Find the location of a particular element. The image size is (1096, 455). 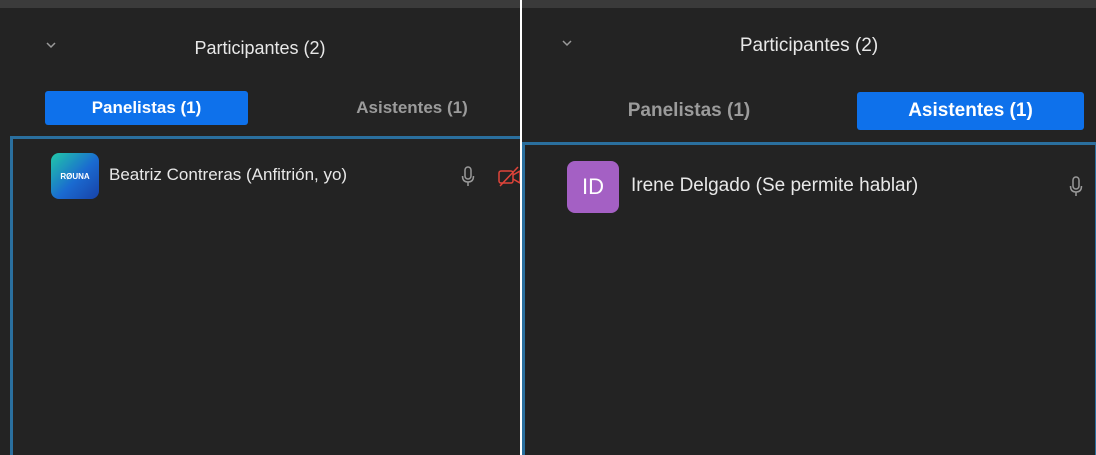

avatar: RØUNA is located at coordinates (75, 176).